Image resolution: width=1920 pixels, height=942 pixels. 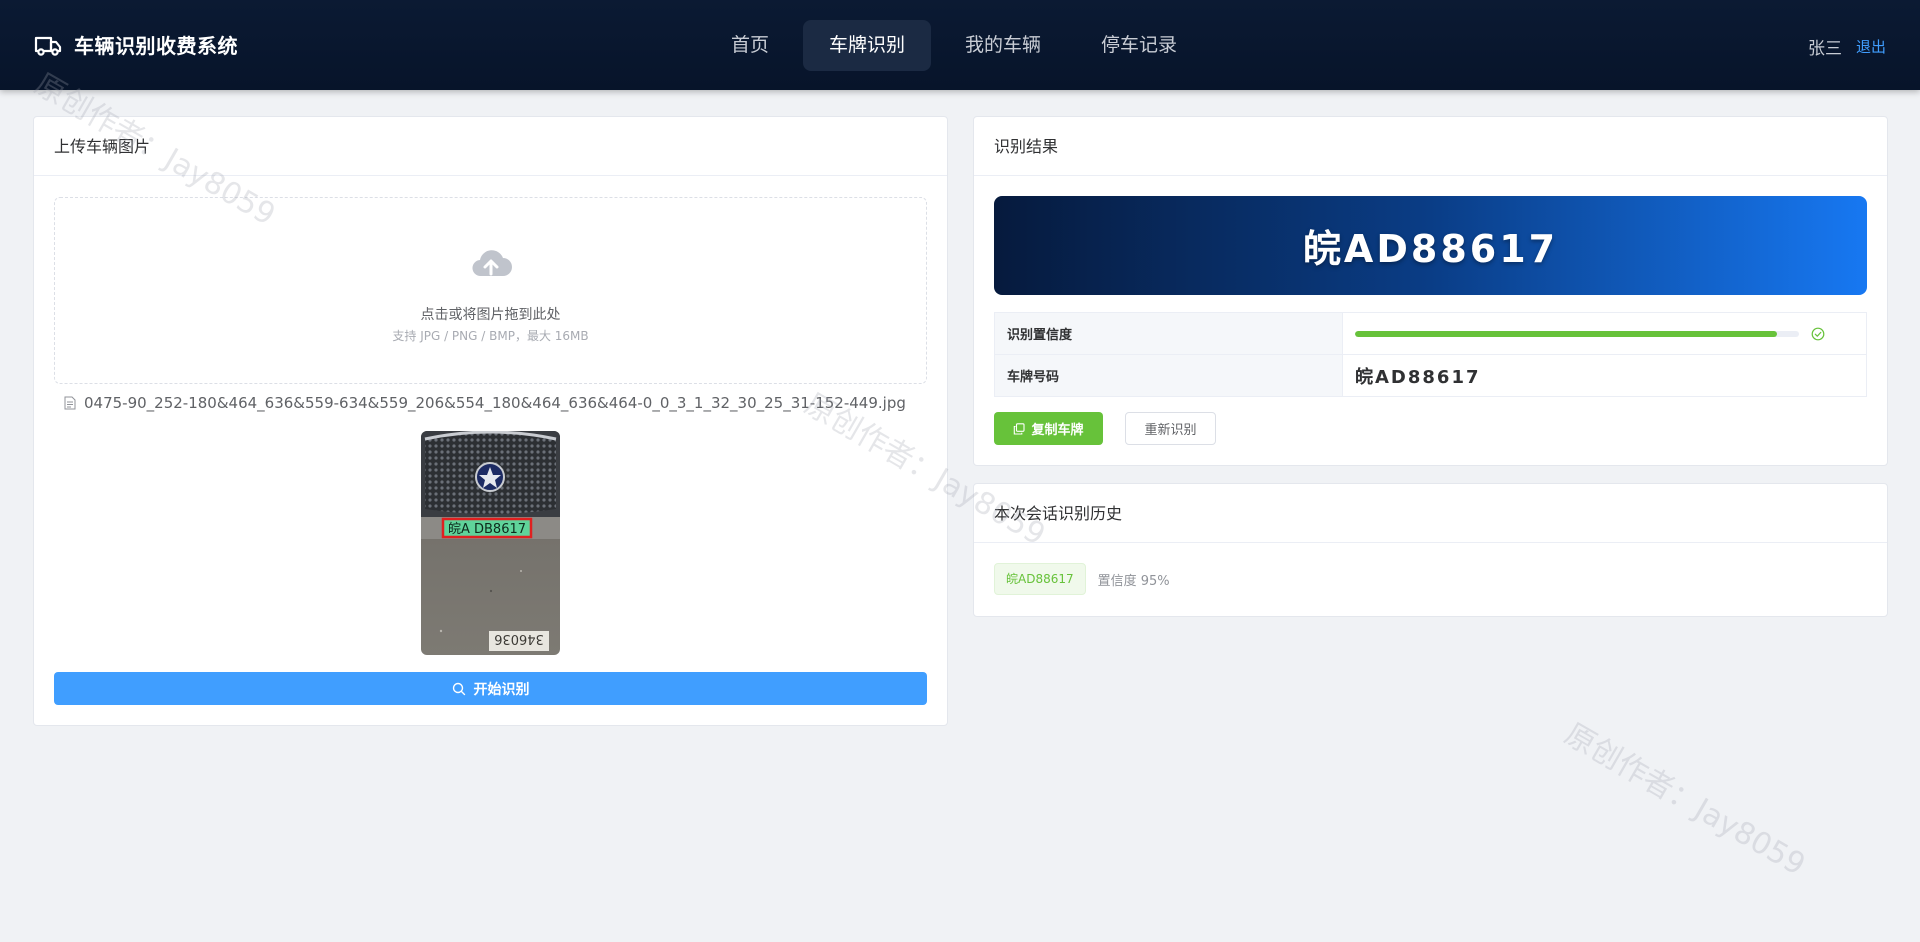 I want to click on search-icon, so click(x=458, y=688).